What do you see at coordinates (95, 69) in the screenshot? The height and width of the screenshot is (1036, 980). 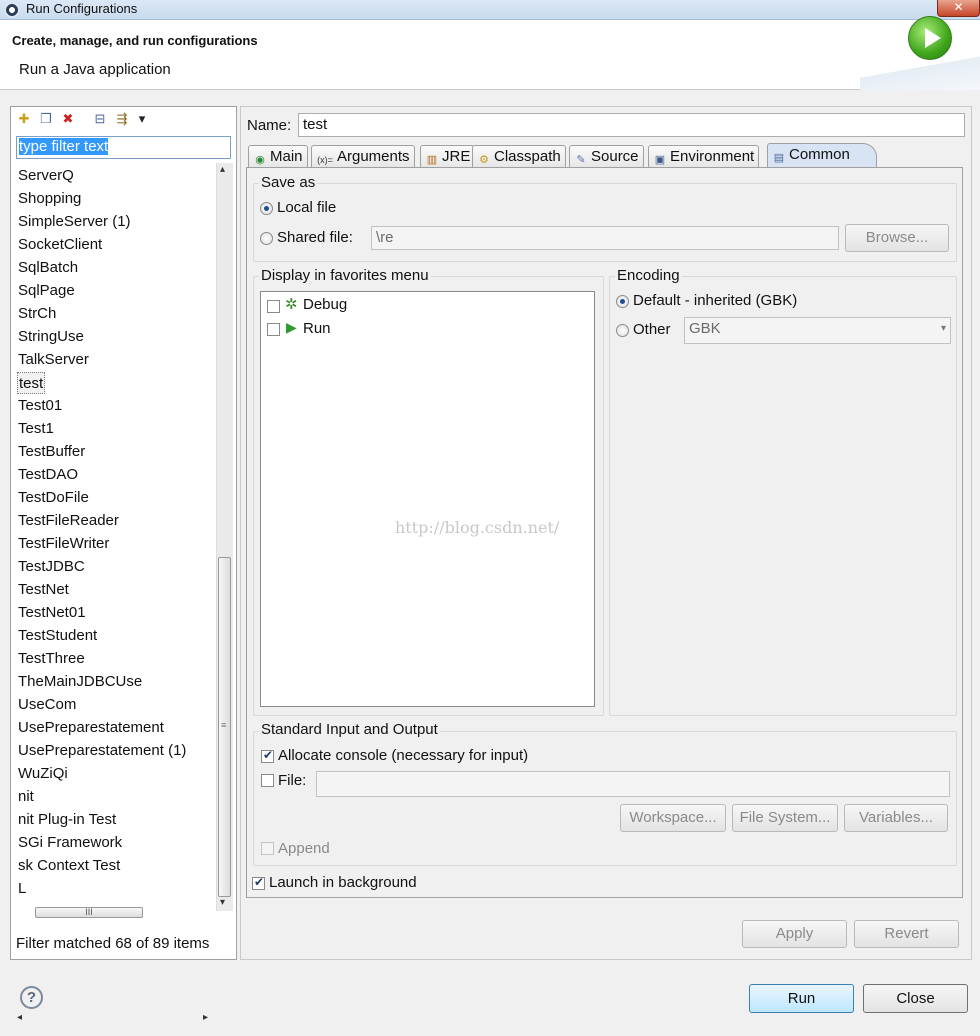 I see `header-subtitle: Run a Java application` at bounding box center [95, 69].